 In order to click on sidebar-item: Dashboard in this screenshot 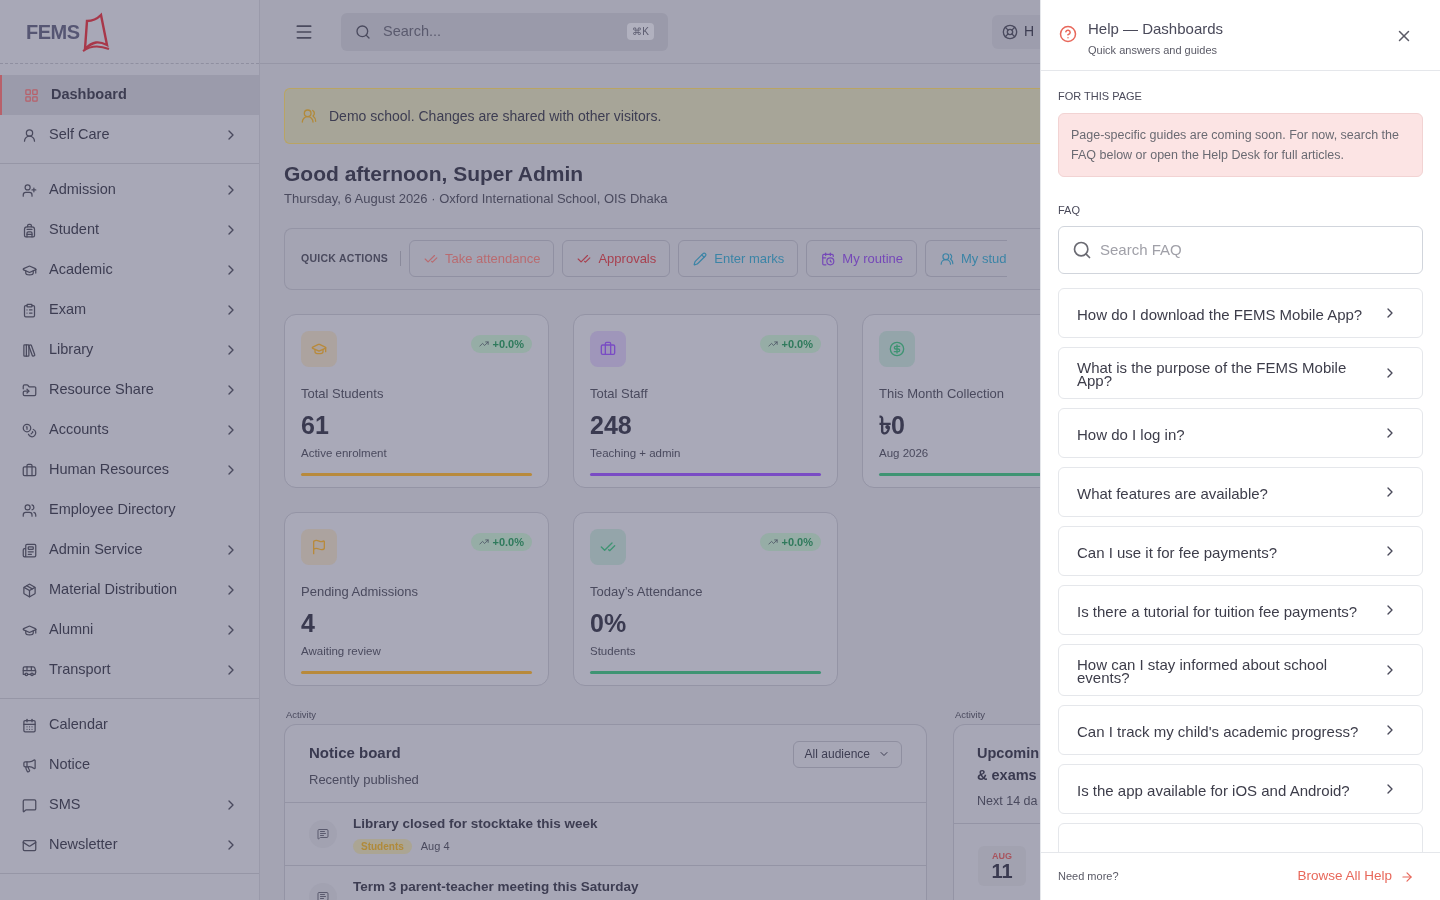, I will do `click(129, 95)`.